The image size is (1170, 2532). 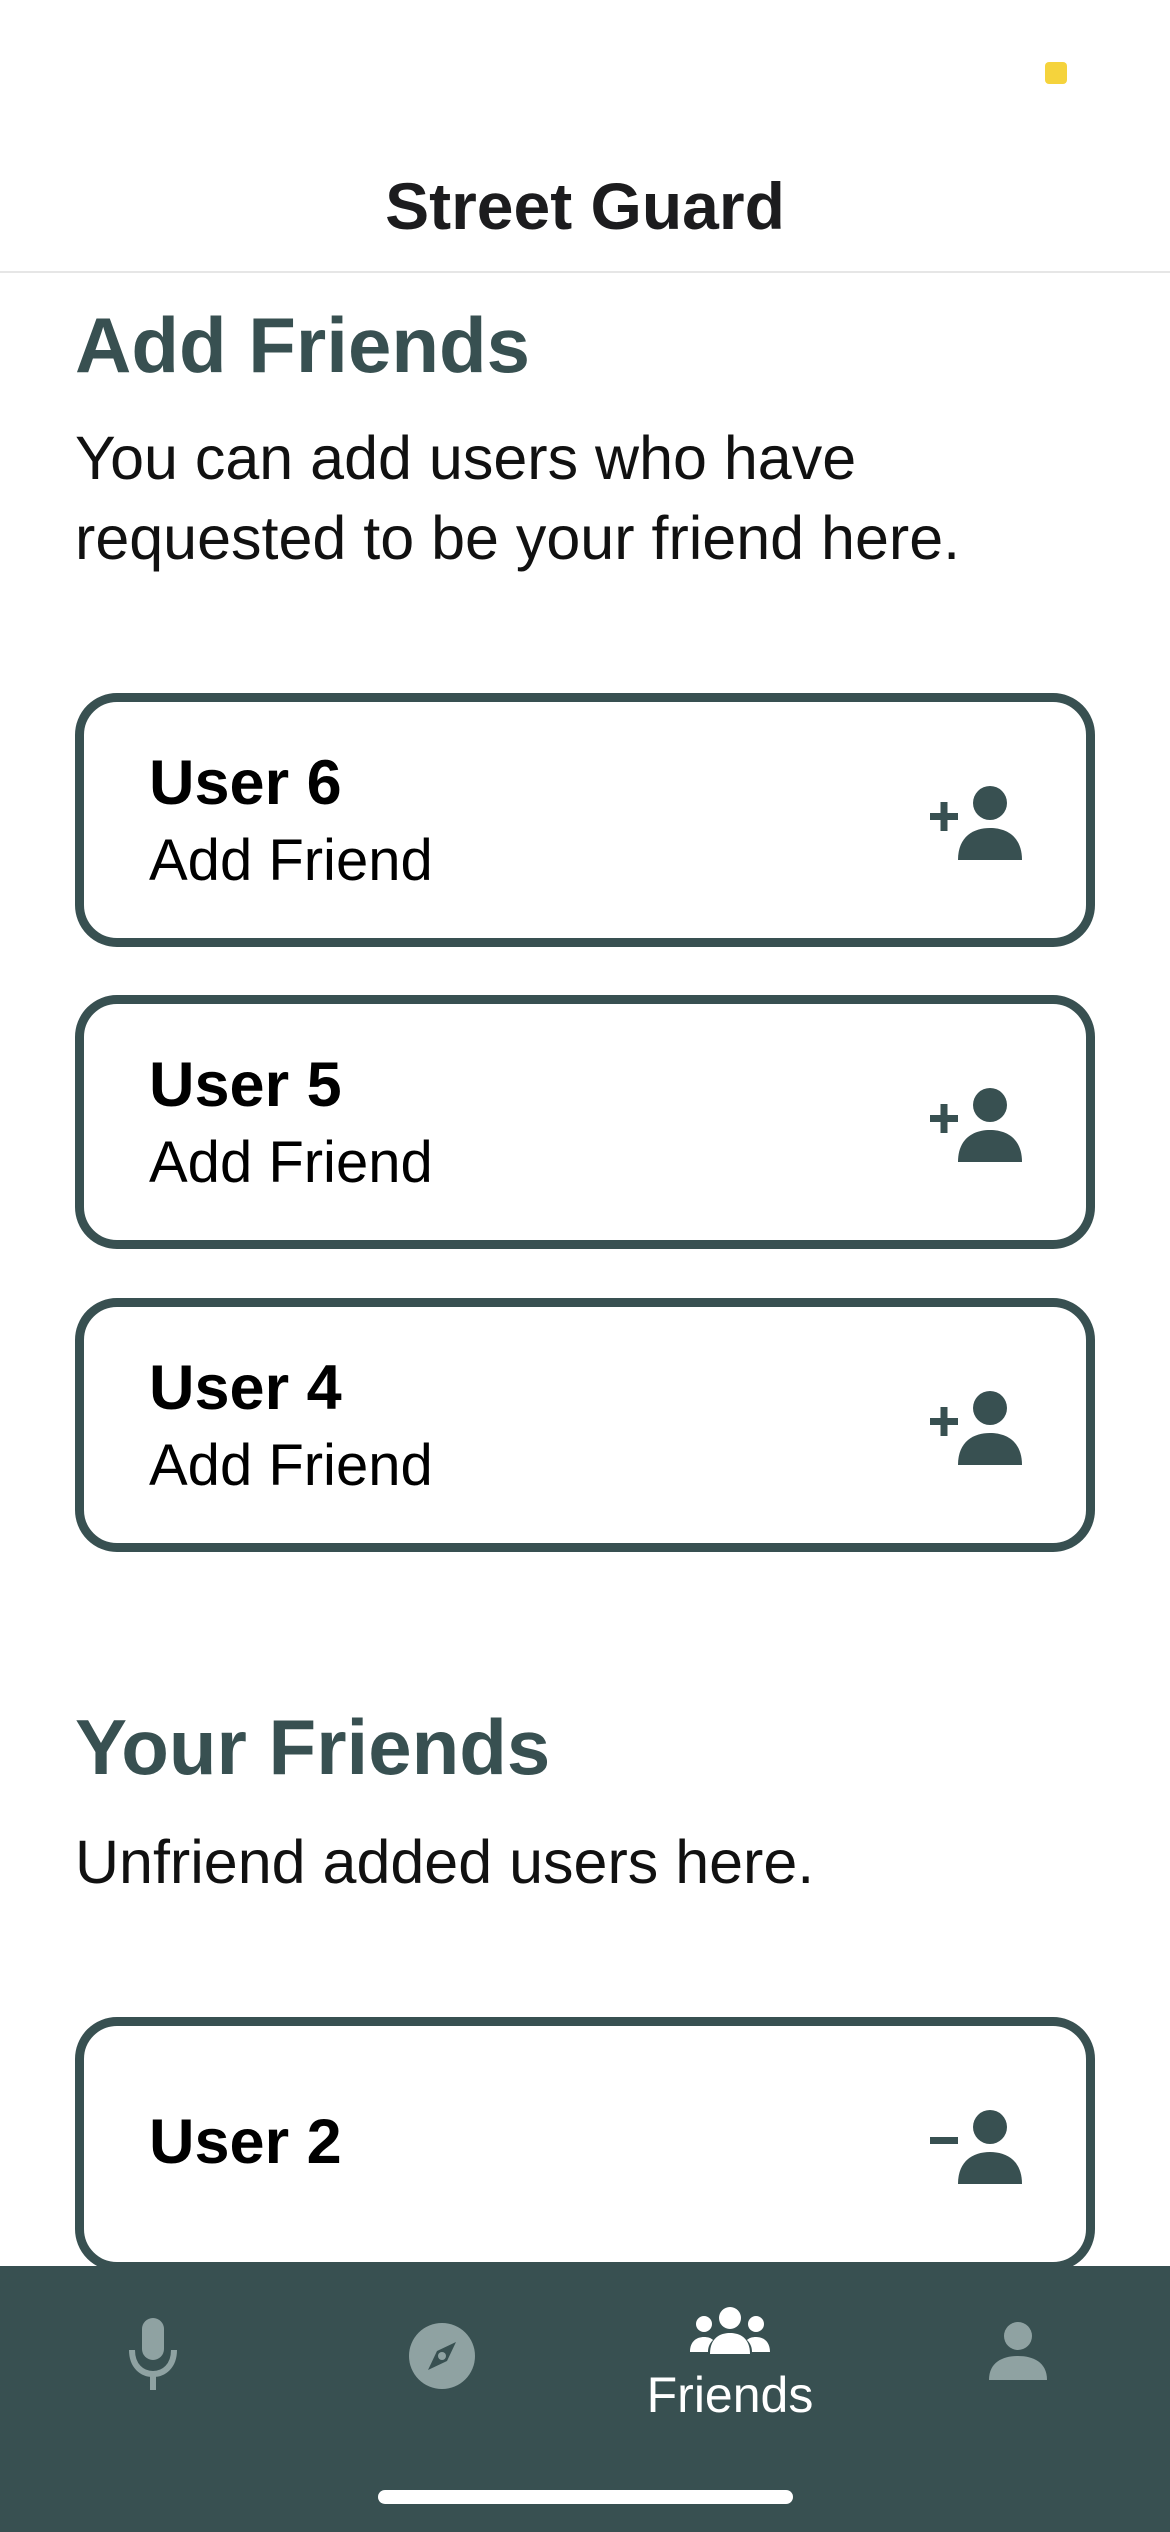 What do you see at coordinates (445, 1862) in the screenshot?
I see `your-friends-description: Unfriend added users here.` at bounding box center [445, 1862].